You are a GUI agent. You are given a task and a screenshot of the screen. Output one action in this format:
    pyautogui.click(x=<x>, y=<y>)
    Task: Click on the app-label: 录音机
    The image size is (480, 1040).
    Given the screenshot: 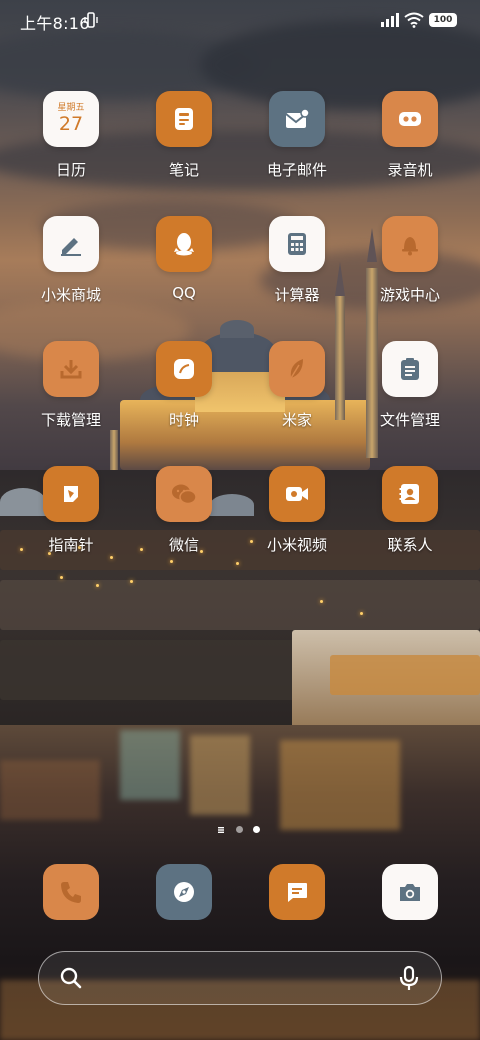 What is the action you would take?
    pyautogui.click(x=410, y=170)
    